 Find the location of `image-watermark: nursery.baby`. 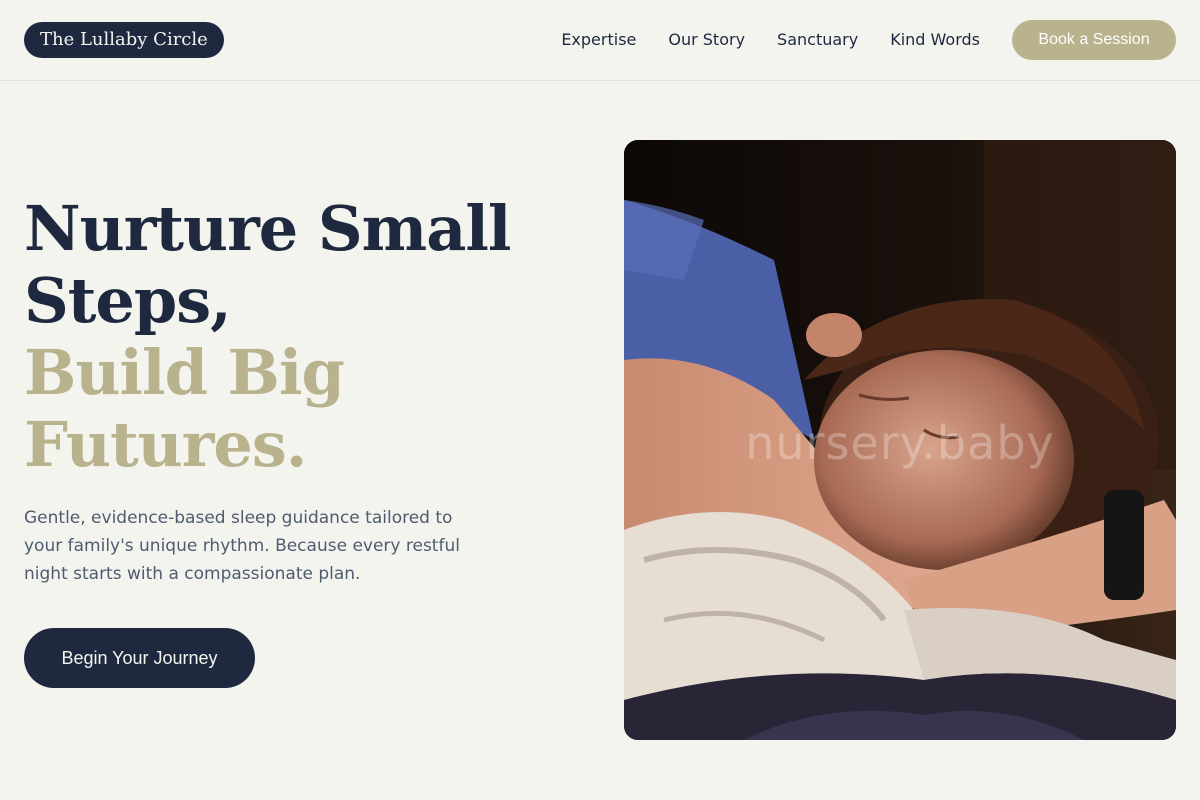

image-watermark: nursery.baby is located at coordinates (900, 443).